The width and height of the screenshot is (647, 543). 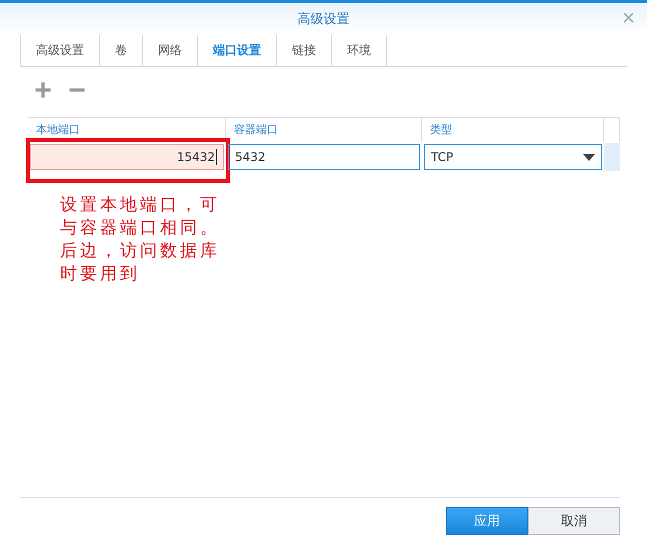 I want to click on column-header: 容器端口, so click(x=324, y=130).